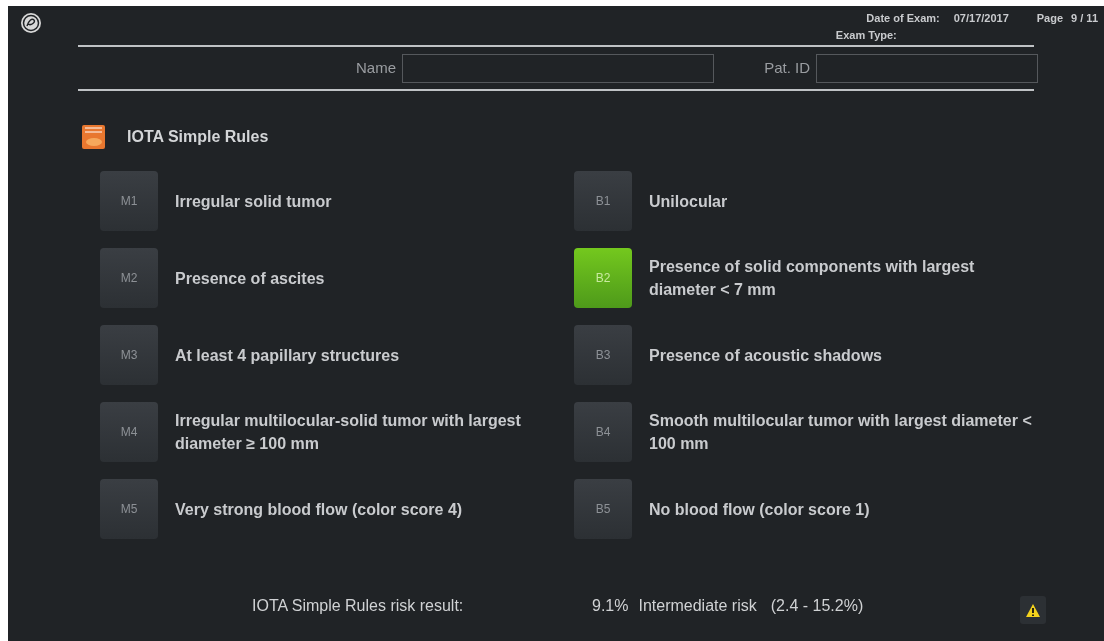  I want to click on exam-type-label: Exam Type:, so click(866, 35).